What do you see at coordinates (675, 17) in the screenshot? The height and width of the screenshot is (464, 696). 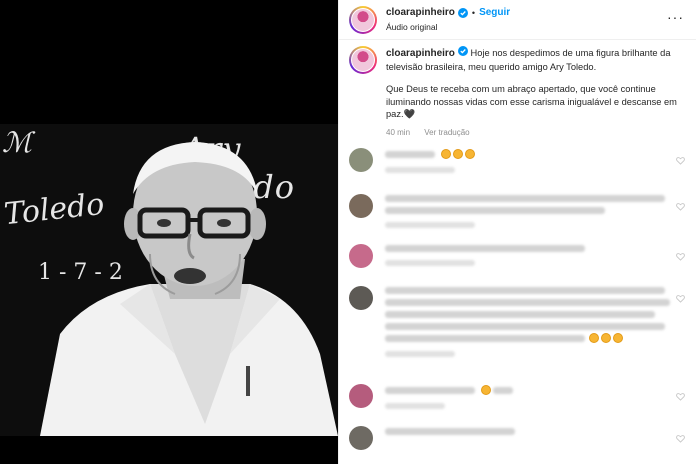 I see `more-options-icon: ···` at bounding box center [675, 17].